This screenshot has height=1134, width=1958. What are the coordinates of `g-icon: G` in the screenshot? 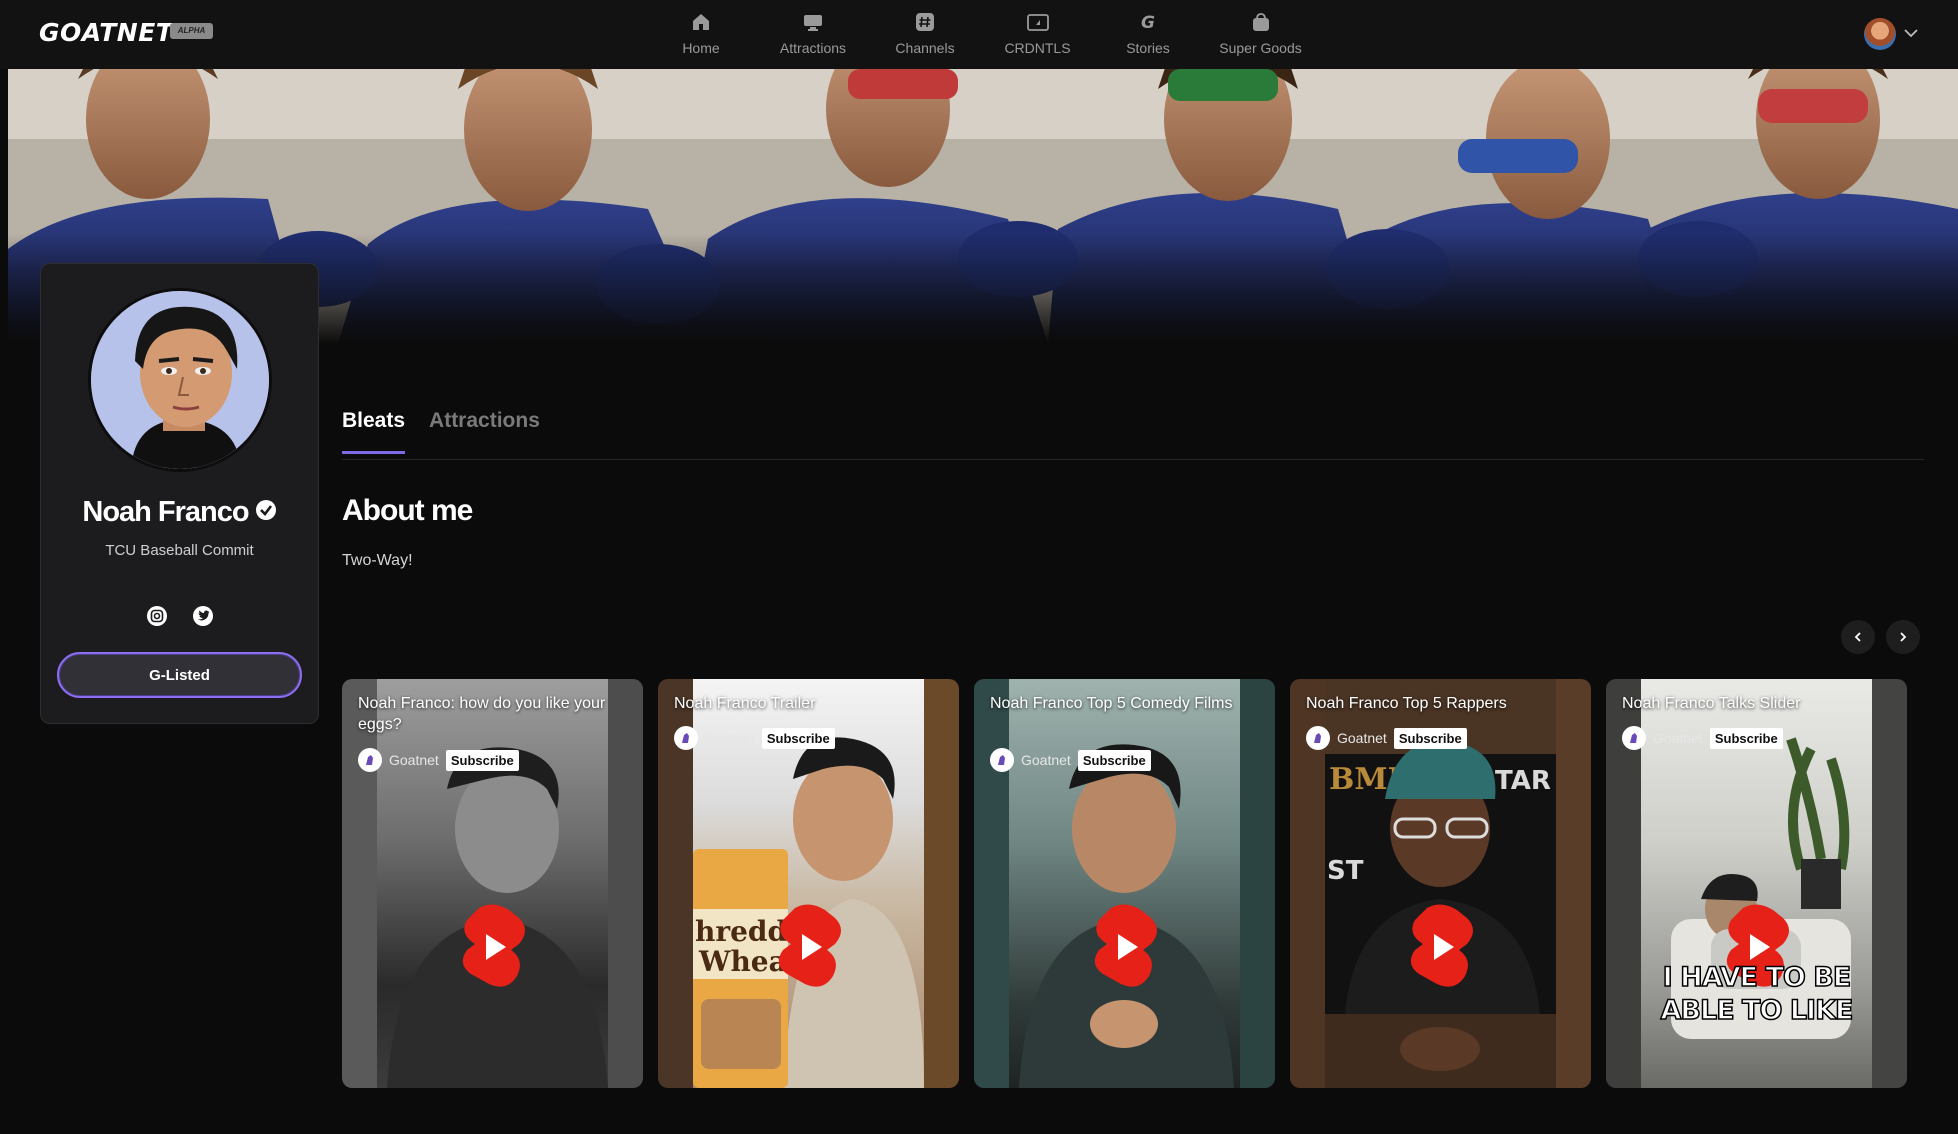 It's located at (1148, 22).